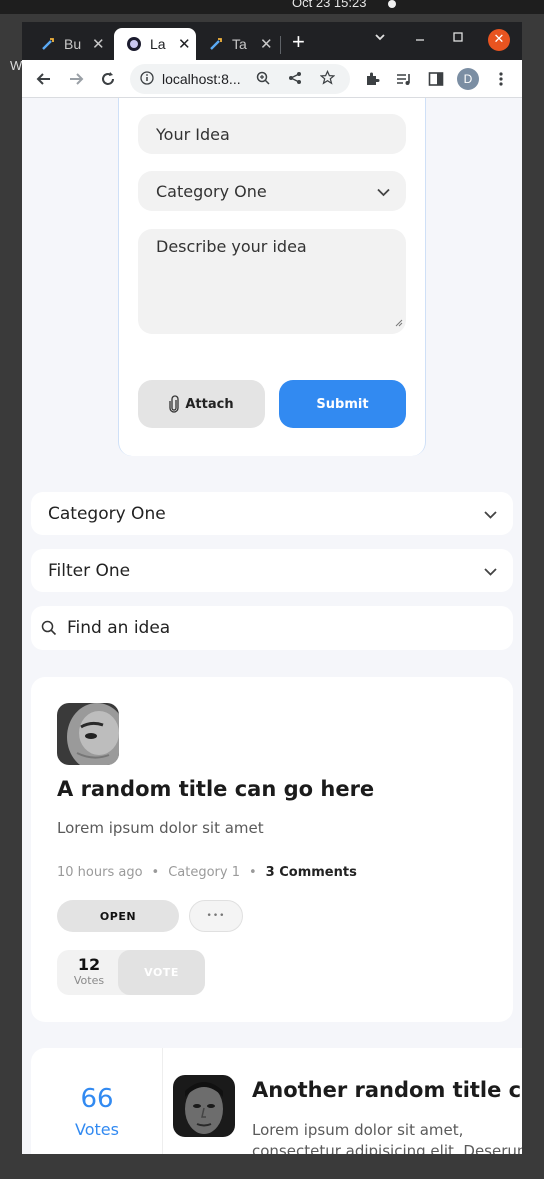 This screenshot has height=1179, width=544. What do you see at coordinates (499, 40) in the screenshot?
I see `window-close-button: ✕` at bounding box center [499, 40].